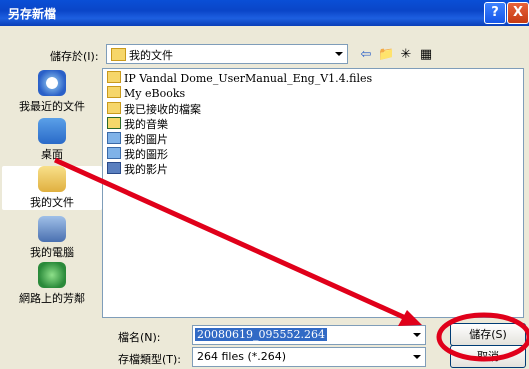  What do you see at coordinates (146, 154) in the screenshot?
I see `file-name: 我的圖形` at bounding box center [146, 154].